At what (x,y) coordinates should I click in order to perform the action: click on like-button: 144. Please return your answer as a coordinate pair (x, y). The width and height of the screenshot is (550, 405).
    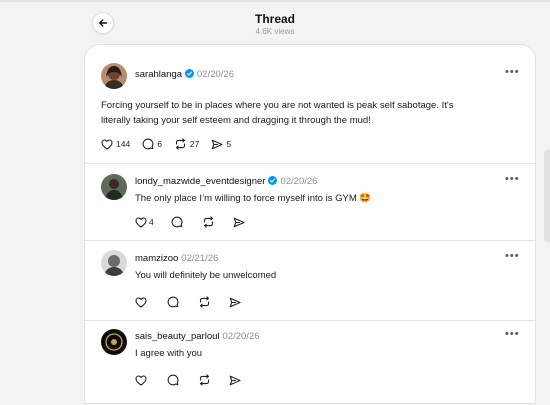
    Looking at the image, I should click on (116, 144).